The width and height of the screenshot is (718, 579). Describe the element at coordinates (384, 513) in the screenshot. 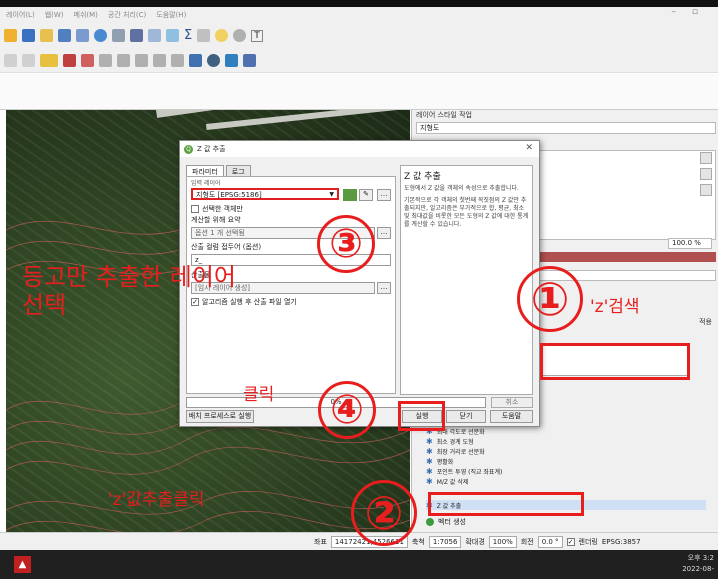

I see `step2-circle: ②` at that location.